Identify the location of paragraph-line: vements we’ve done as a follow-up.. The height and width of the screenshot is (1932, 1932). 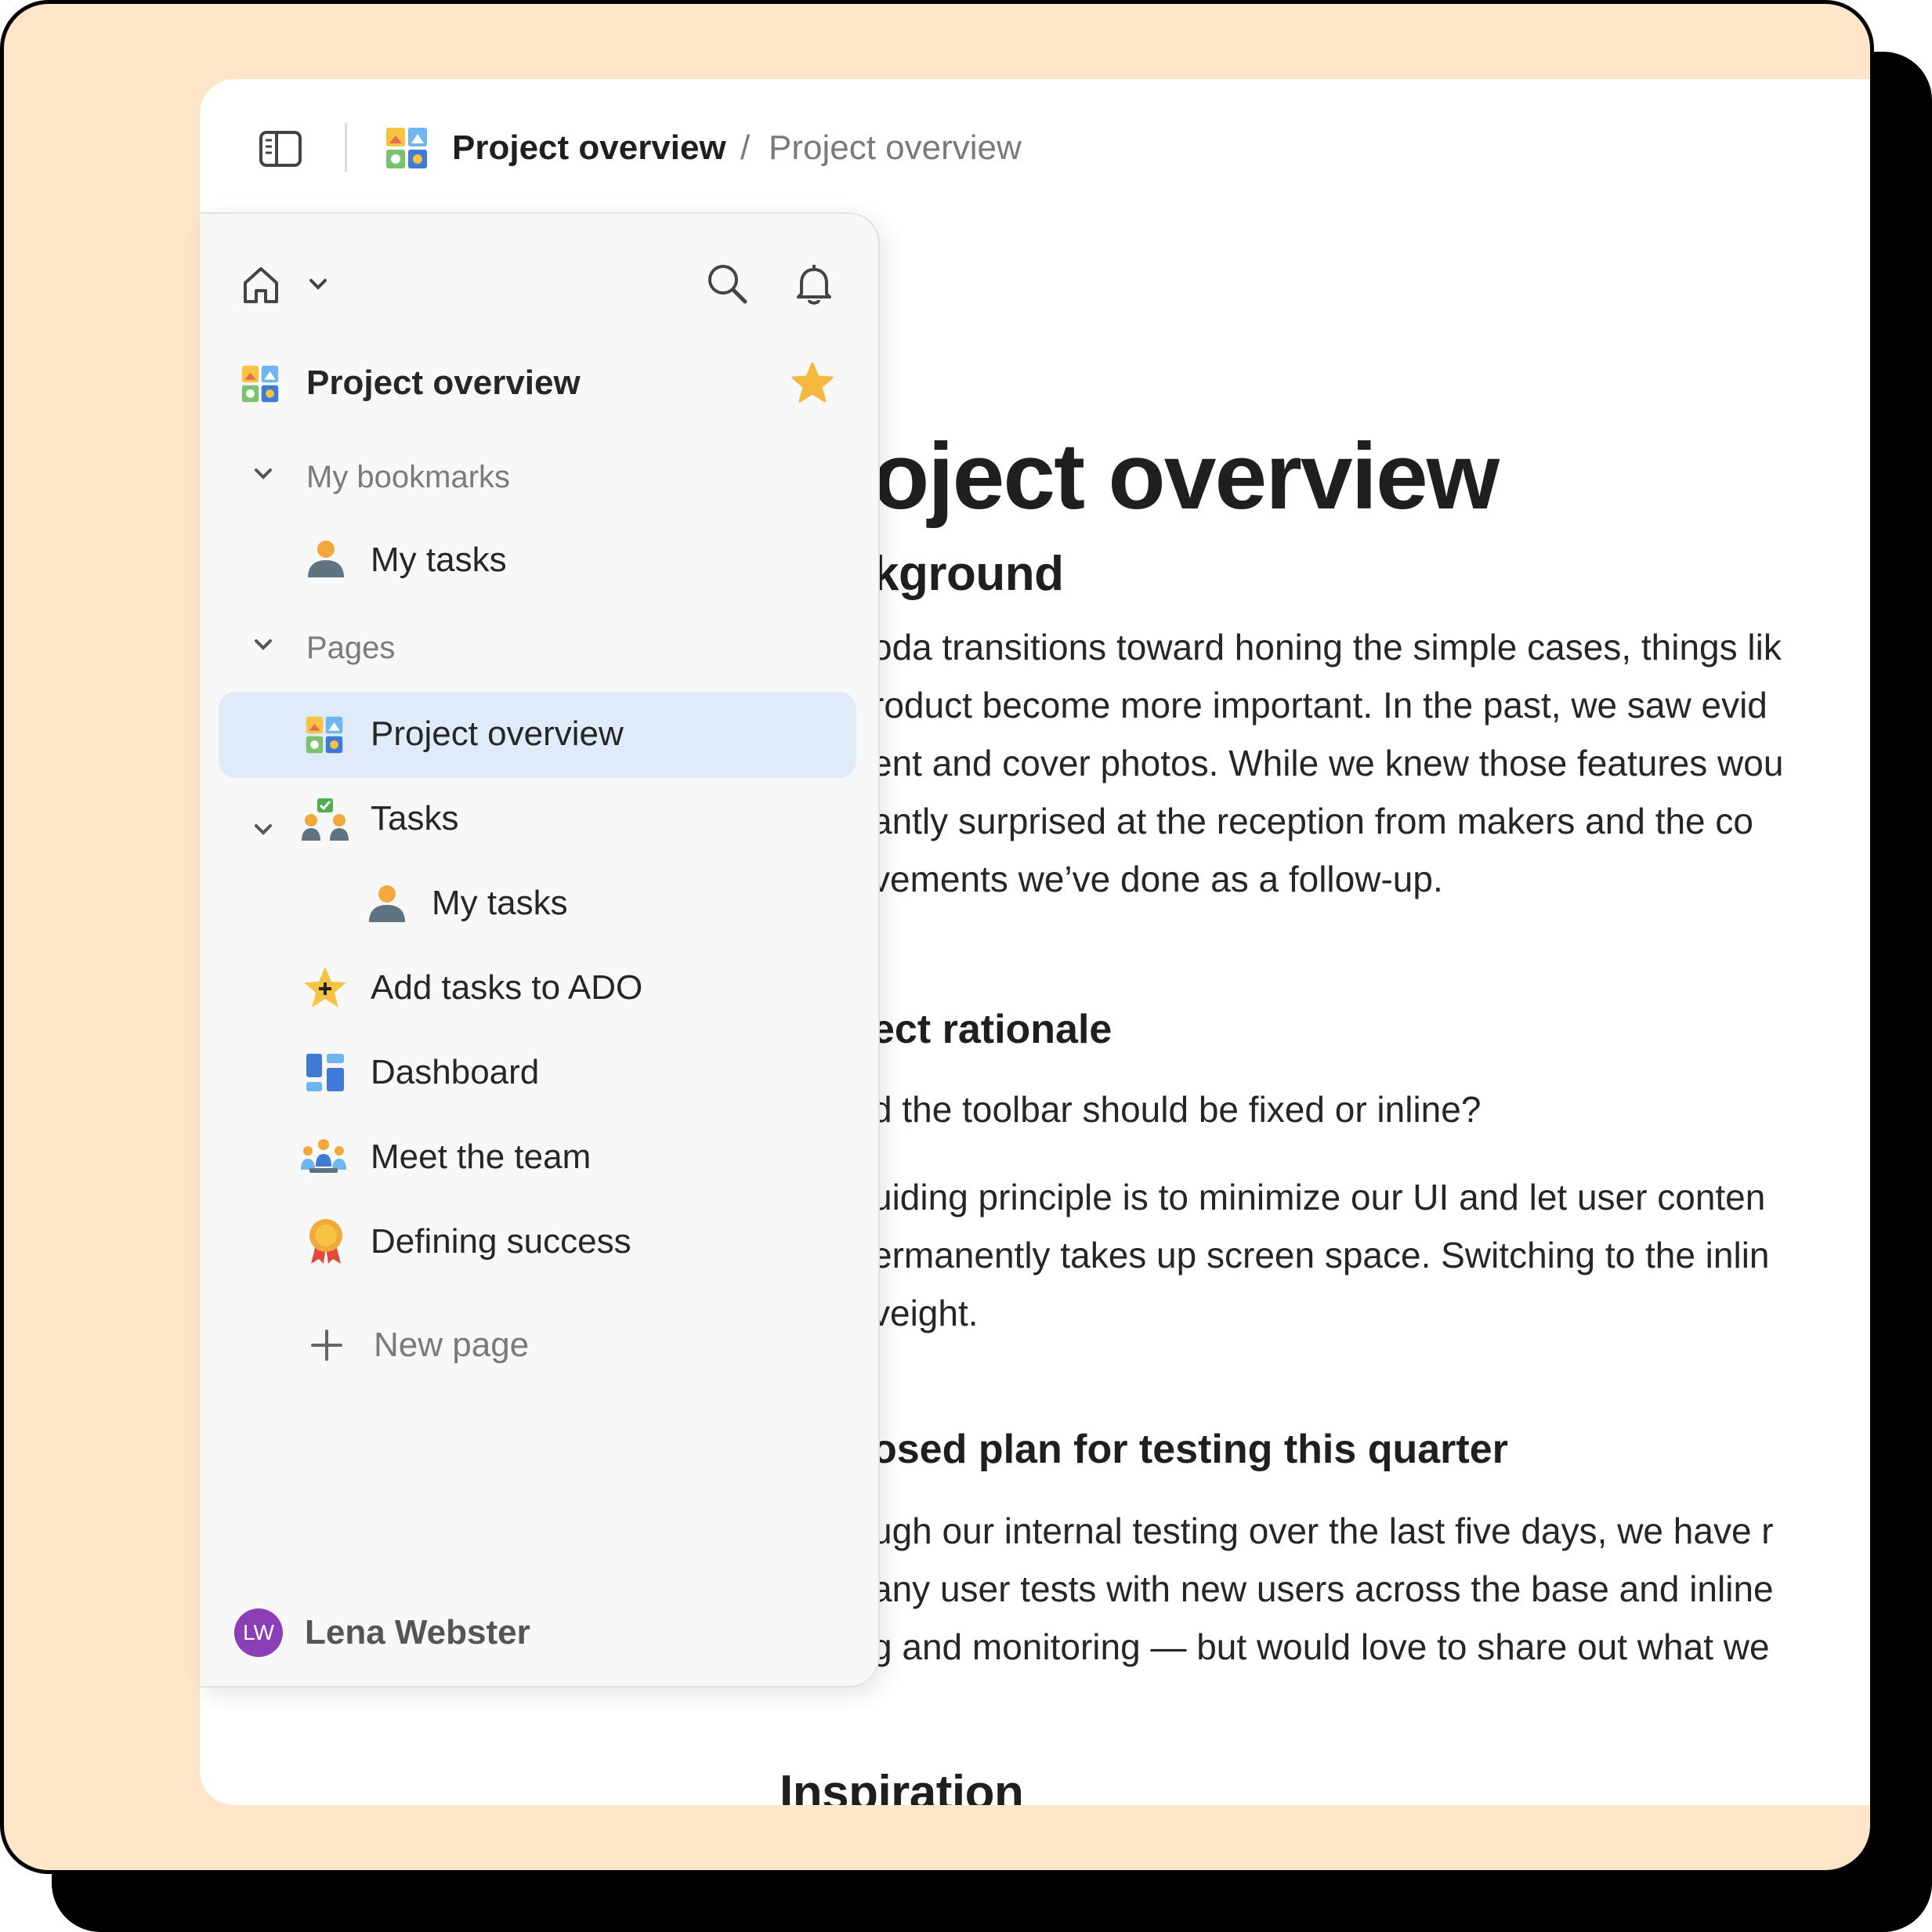
(1157, 879).